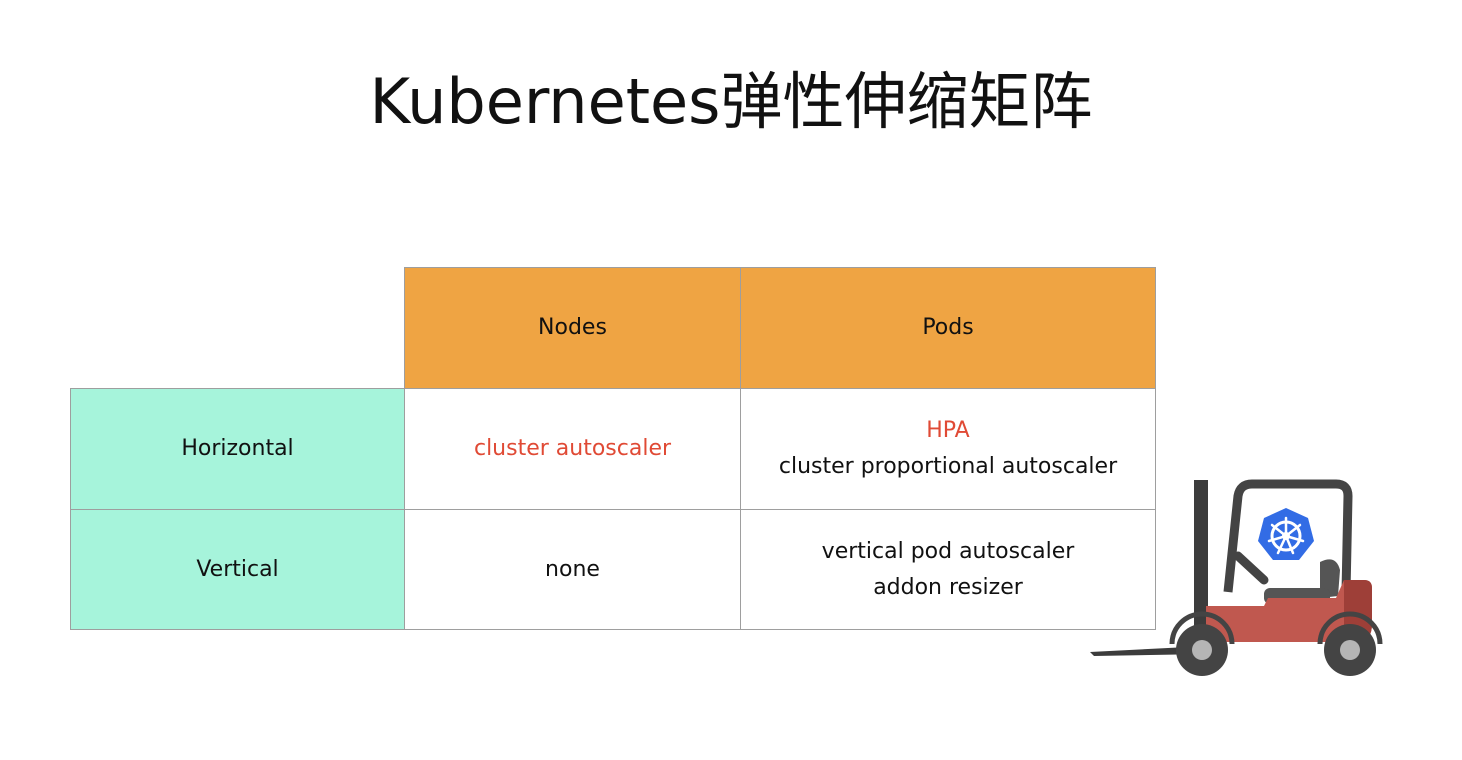 The height and width of the screenshot is (760, 1462). I want to click on cell-text-highlight: cluster autoscaler, so click(572, 448).